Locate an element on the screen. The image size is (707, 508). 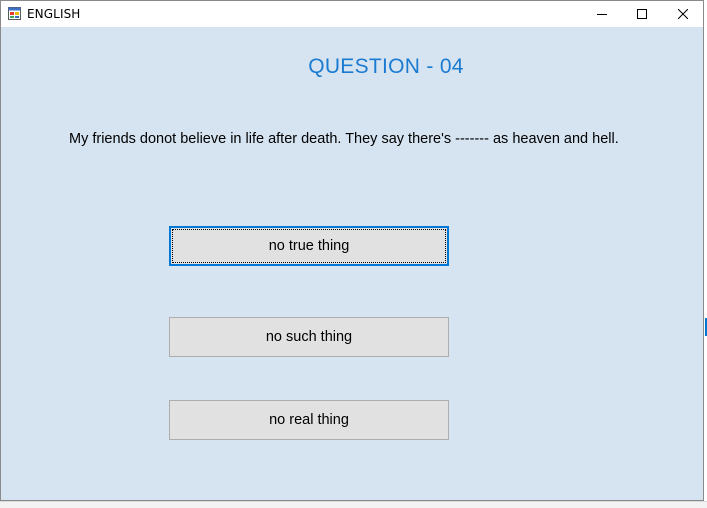
answer-option-label: no such thing is located at coordinates (309, 337).